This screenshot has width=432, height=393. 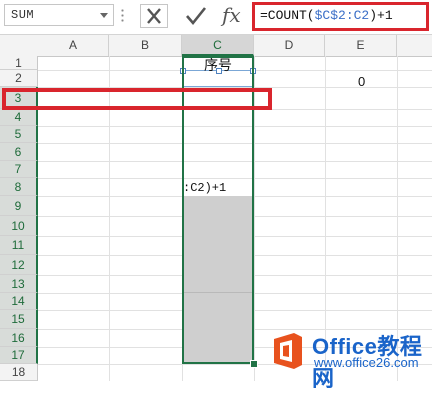 I want to click on close-icon, so click(x=154, y=16).